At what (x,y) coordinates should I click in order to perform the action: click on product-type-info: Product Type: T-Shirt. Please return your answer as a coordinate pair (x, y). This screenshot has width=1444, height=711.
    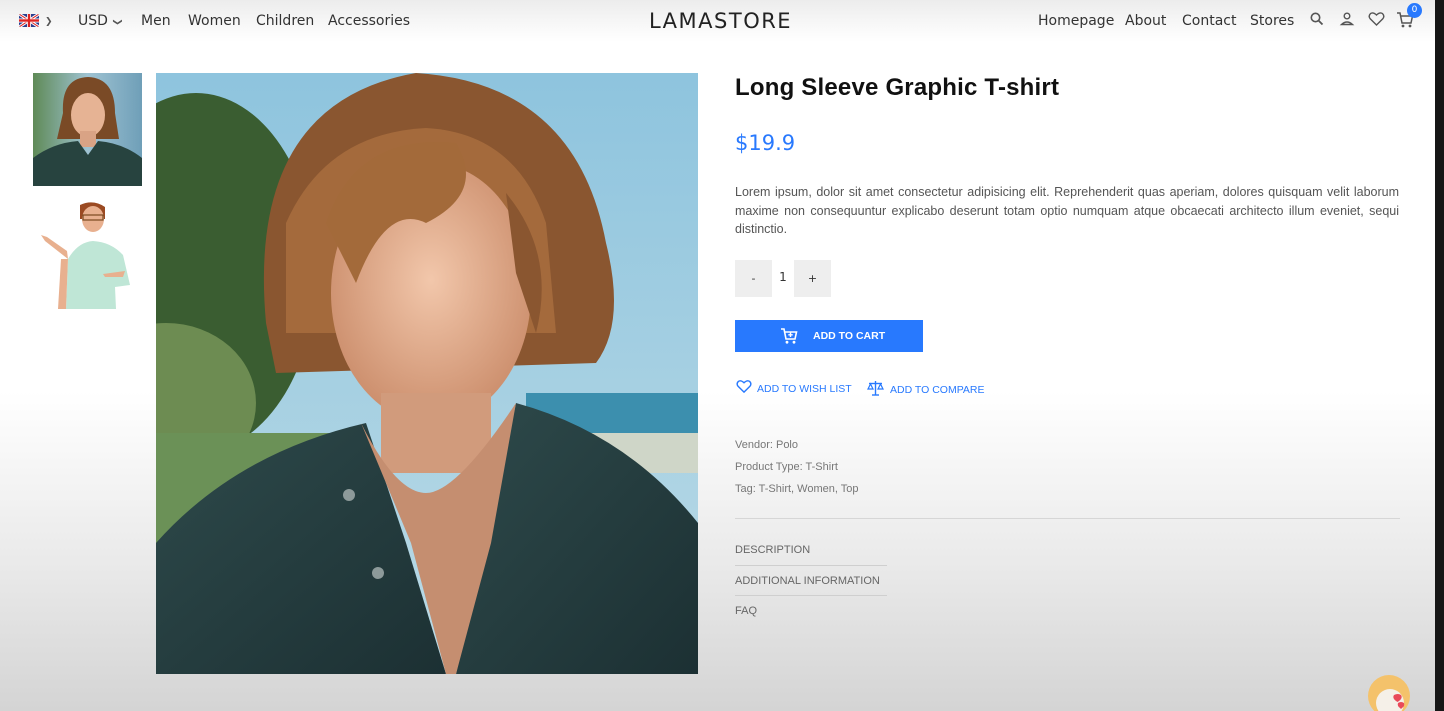
    Looking at the image, I should click on (786, 467).